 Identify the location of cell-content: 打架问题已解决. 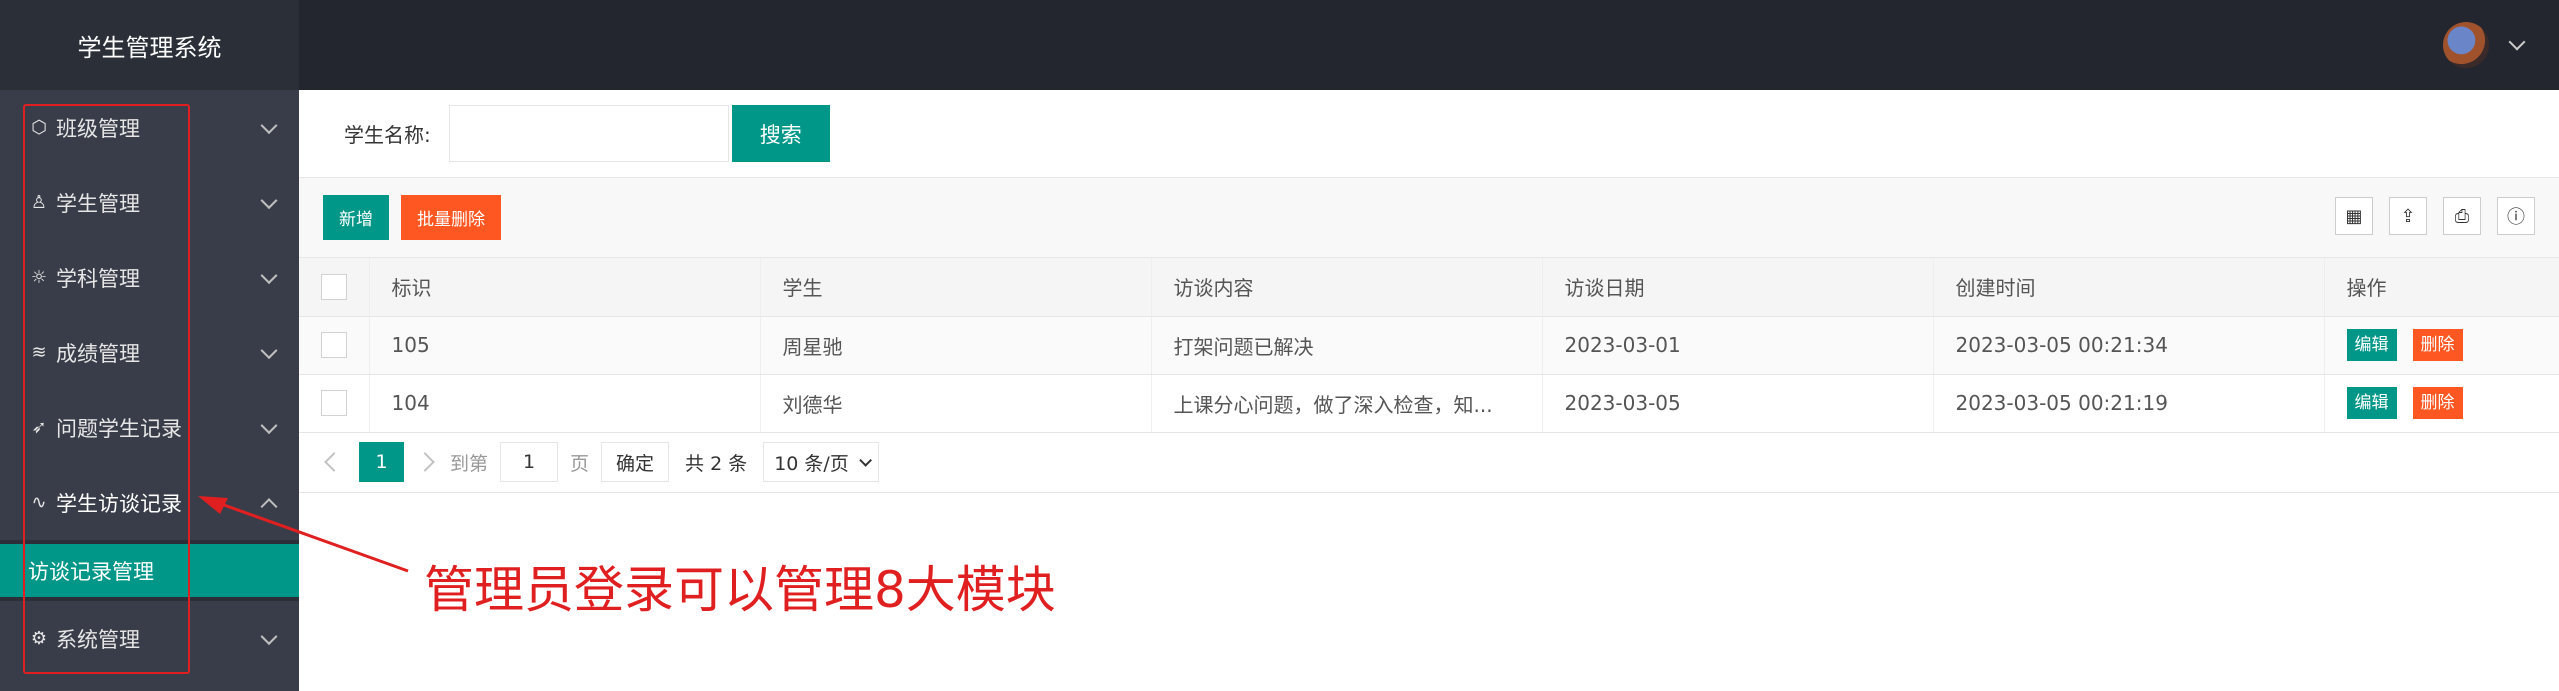
(1347, 345).